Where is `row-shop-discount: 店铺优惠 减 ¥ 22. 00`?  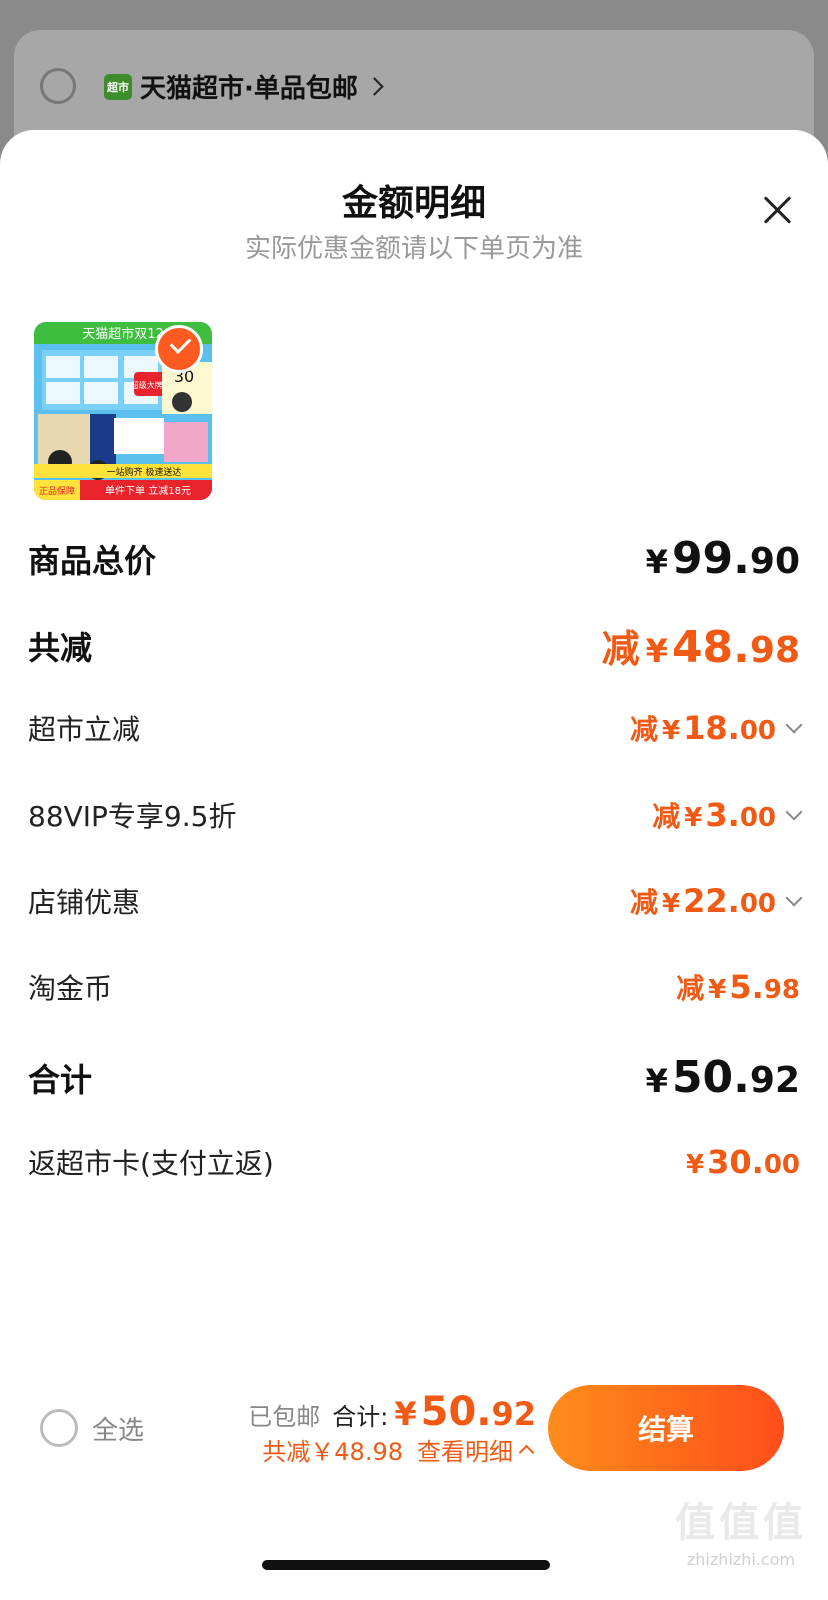 row-shop-discount: 店铺优惠 减 ¥ 22. 00 is located at coordinates (415, 901).